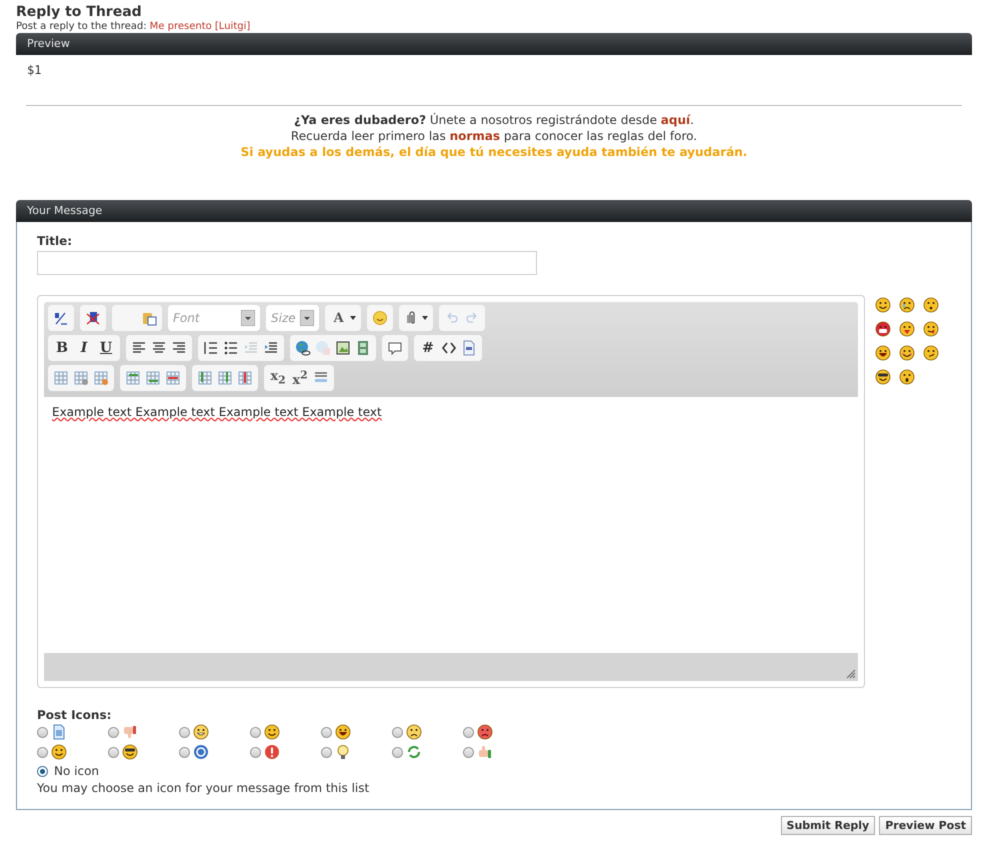 Image resolution: width=992 pixels, height=849 pixels. What do you see at coordinates (61, 378) in the screenshot?
I see `table-icon` at bounding box center [61, 378].